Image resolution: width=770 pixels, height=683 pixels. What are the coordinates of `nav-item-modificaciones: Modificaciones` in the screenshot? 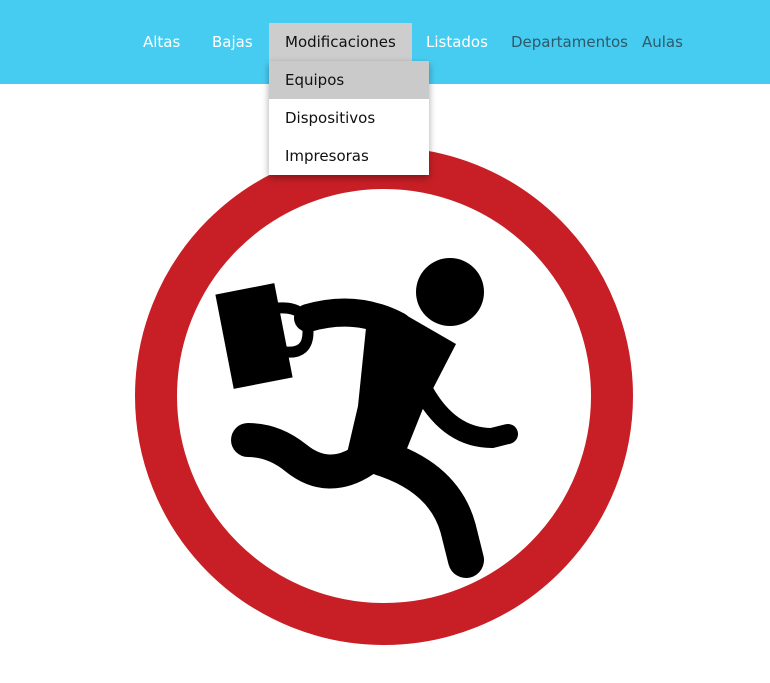 It's located at (340, 42).